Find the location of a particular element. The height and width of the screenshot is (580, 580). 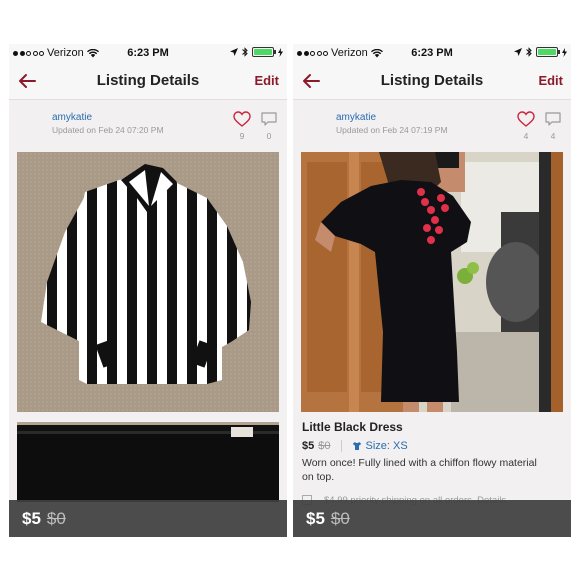

listing-title: Little Black Dress is located at coordinates (352, 427).